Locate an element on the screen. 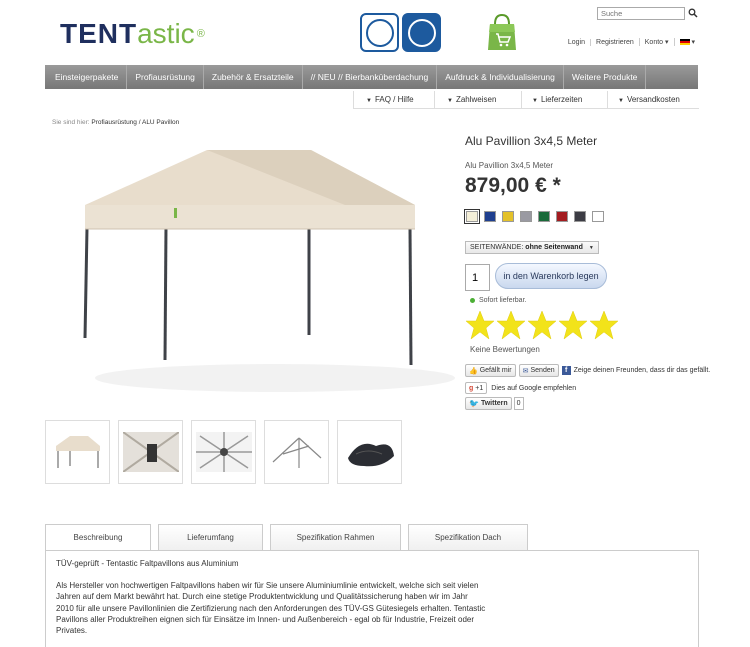 The image size is (750, 647). sidewall-select-label: SEITENWÄNDE: is located at coordinates (497, 247).